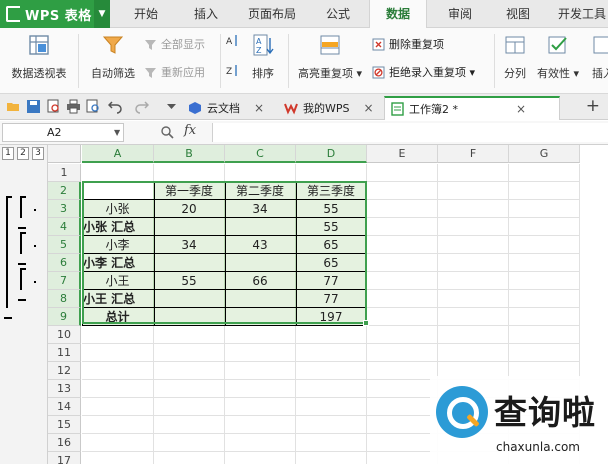 This screenshot has width=608, height=464. I want to click on cell-e13, so click(402, 389).